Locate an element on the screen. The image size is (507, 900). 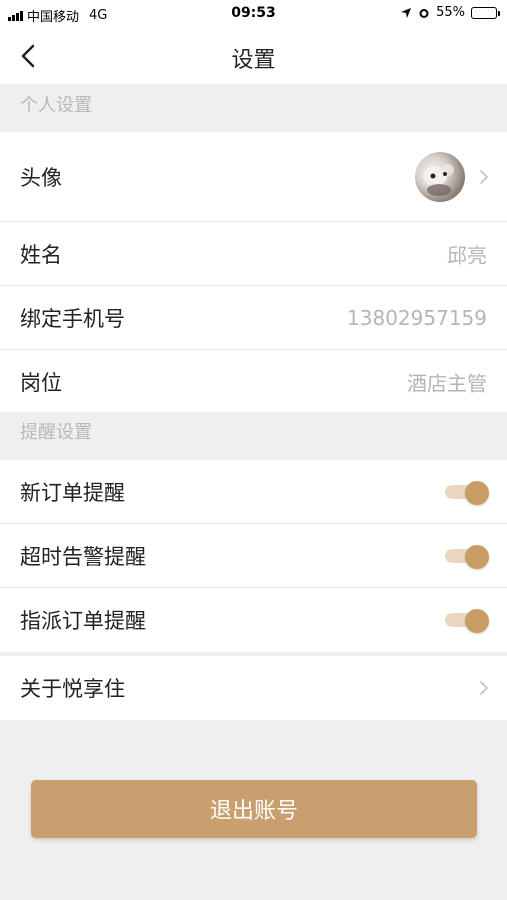
row-name: 姓名 邱亮 is located at coordinates (253, 254).